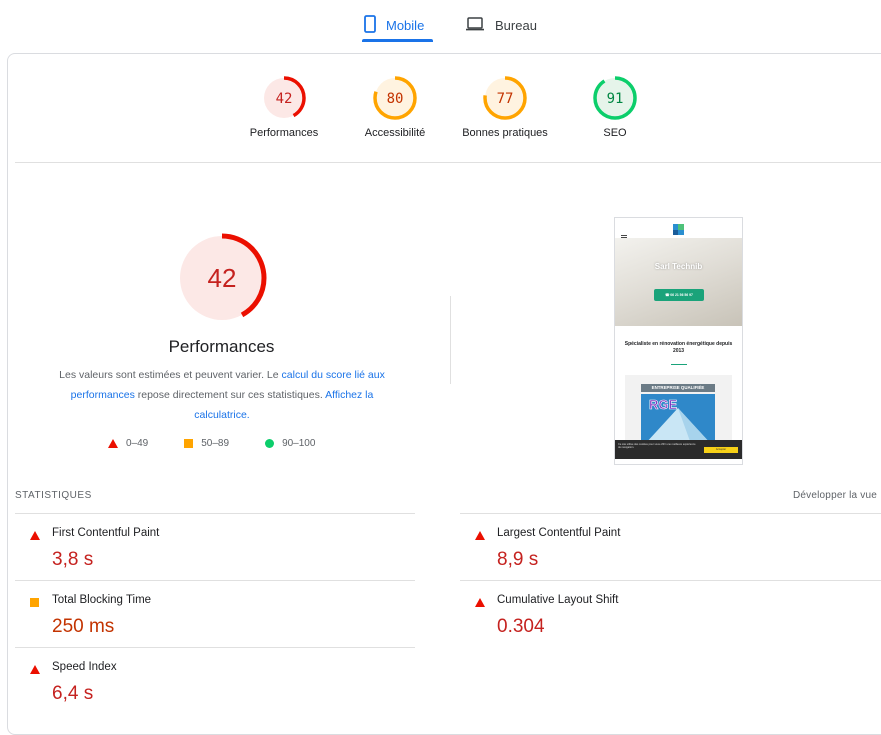 This screenshot has width=881, height=735. I want to click on device-tabs: Mobile Bureau, so click(440, 22).